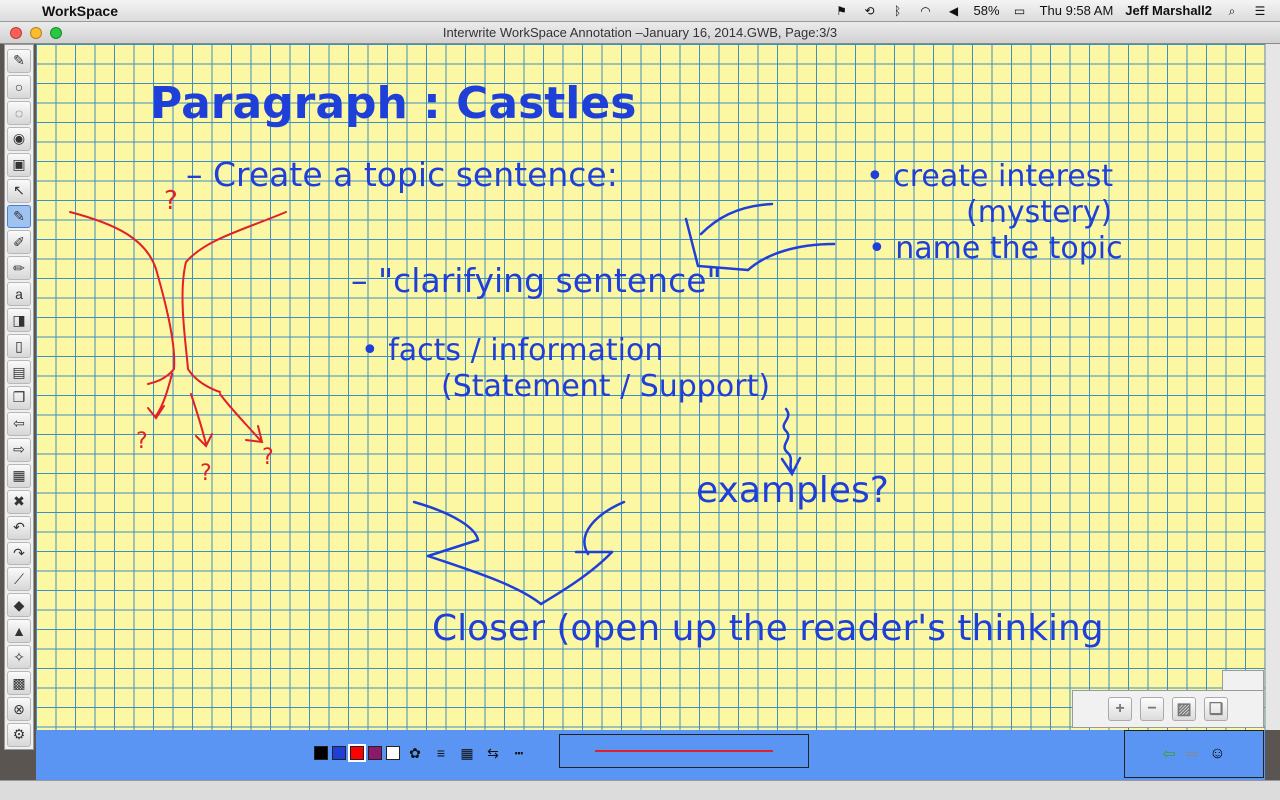 The image size is (1280, 800). Describe the element at coordinates (954, 11) in the screenshot. I see `volume-icon: ◀` at that location.